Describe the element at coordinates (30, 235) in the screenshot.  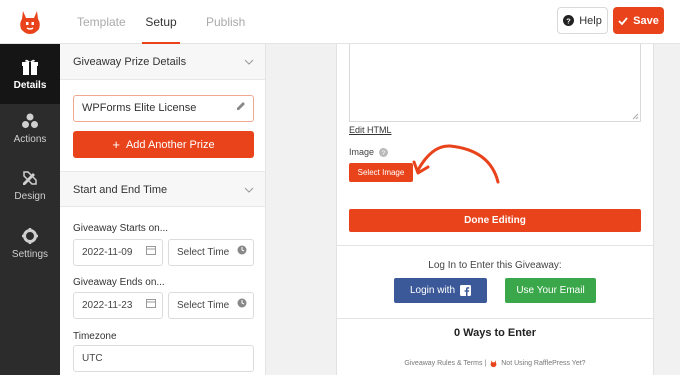
I see `gear-icon` at that location.